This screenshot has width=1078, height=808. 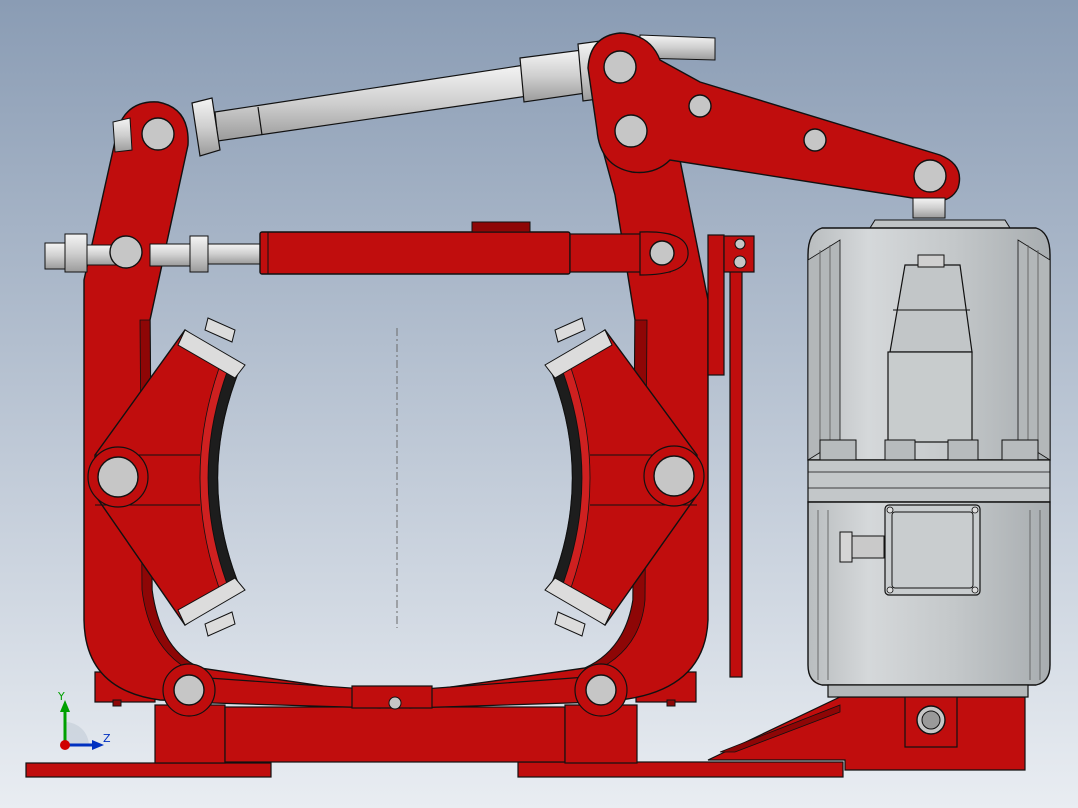 I want to click on axis-y-label: Y, so click(x=61, y=696).